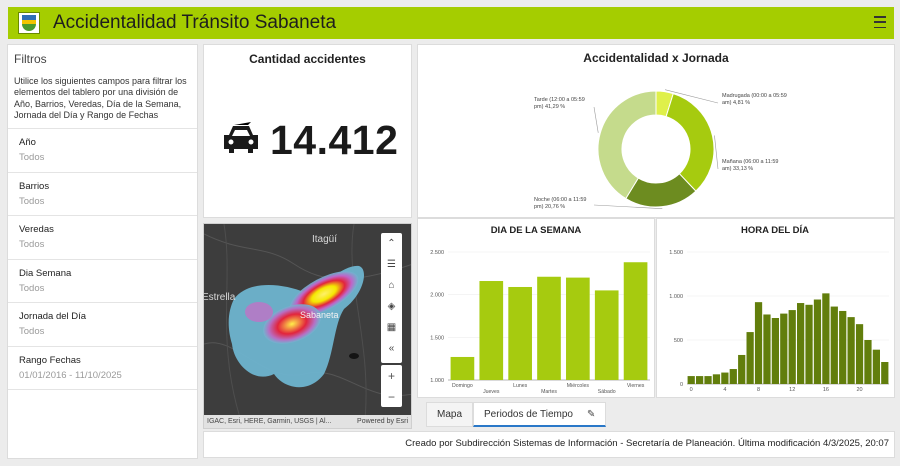 This screenshot has height=466, width=900. What do you see at coordinates (391, 243) in the screenshot?
I see `chevron-up-icon: ⌃` at bounding box center [391, 243].